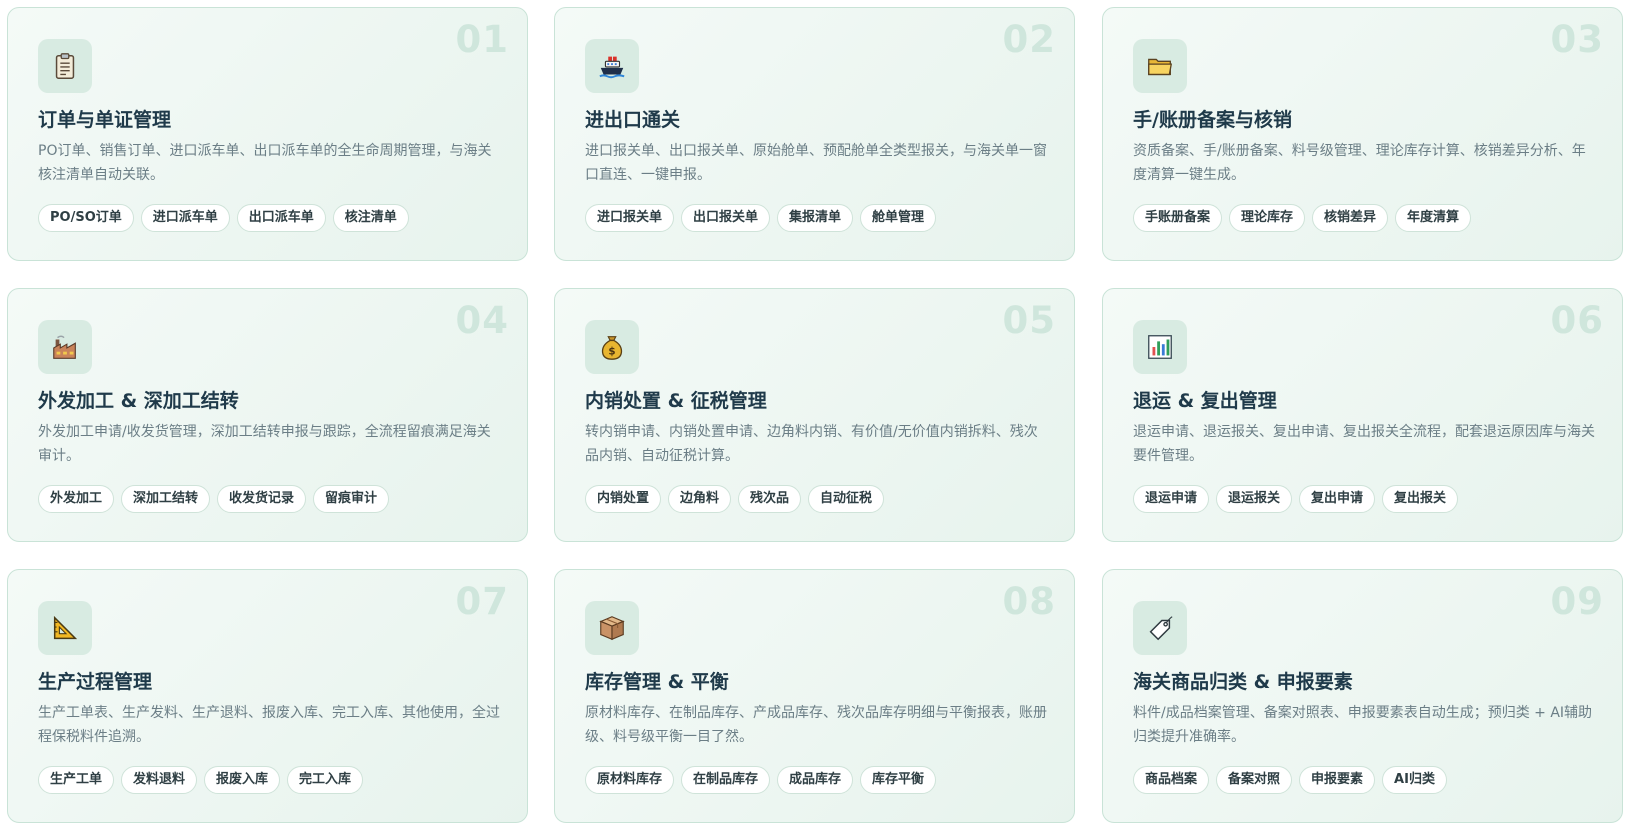 The height and width of the screenshot is (839, 1632). I want to click on tag: 原材料库存, so click(630, 780).